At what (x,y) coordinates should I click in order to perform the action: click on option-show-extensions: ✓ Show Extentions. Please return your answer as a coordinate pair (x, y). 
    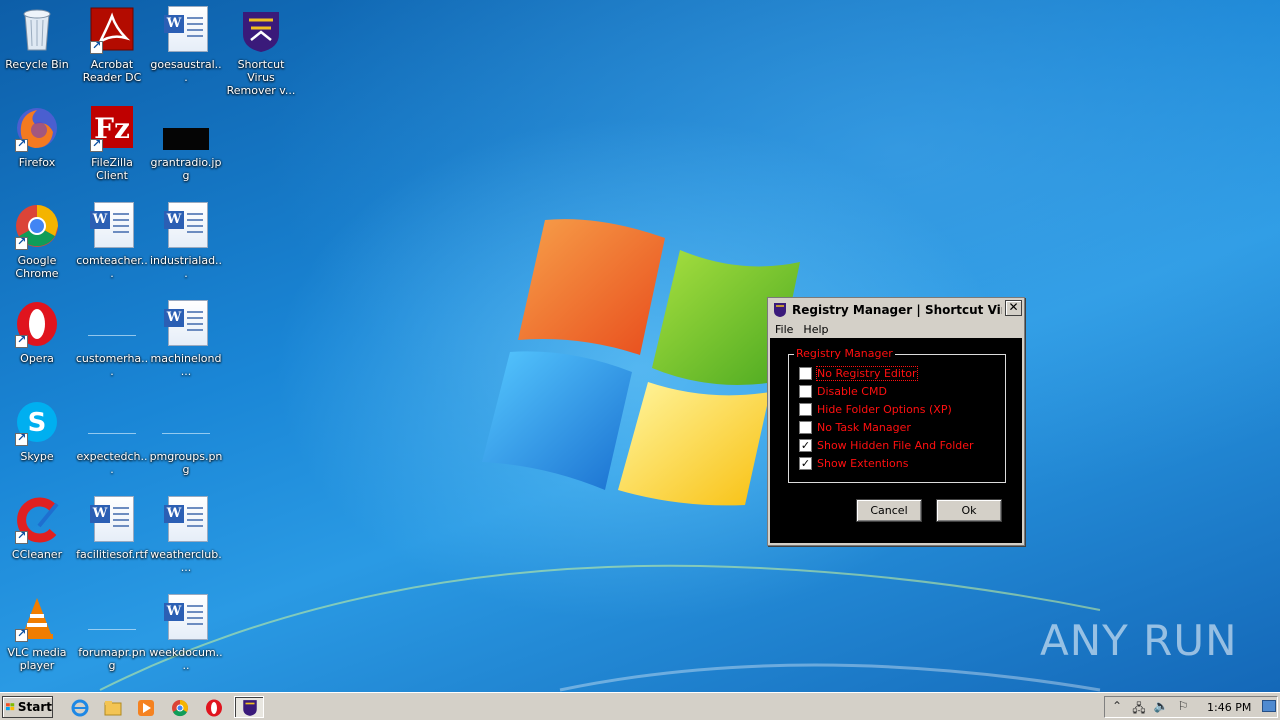
    Looking at the image, I should click on (854, 463).